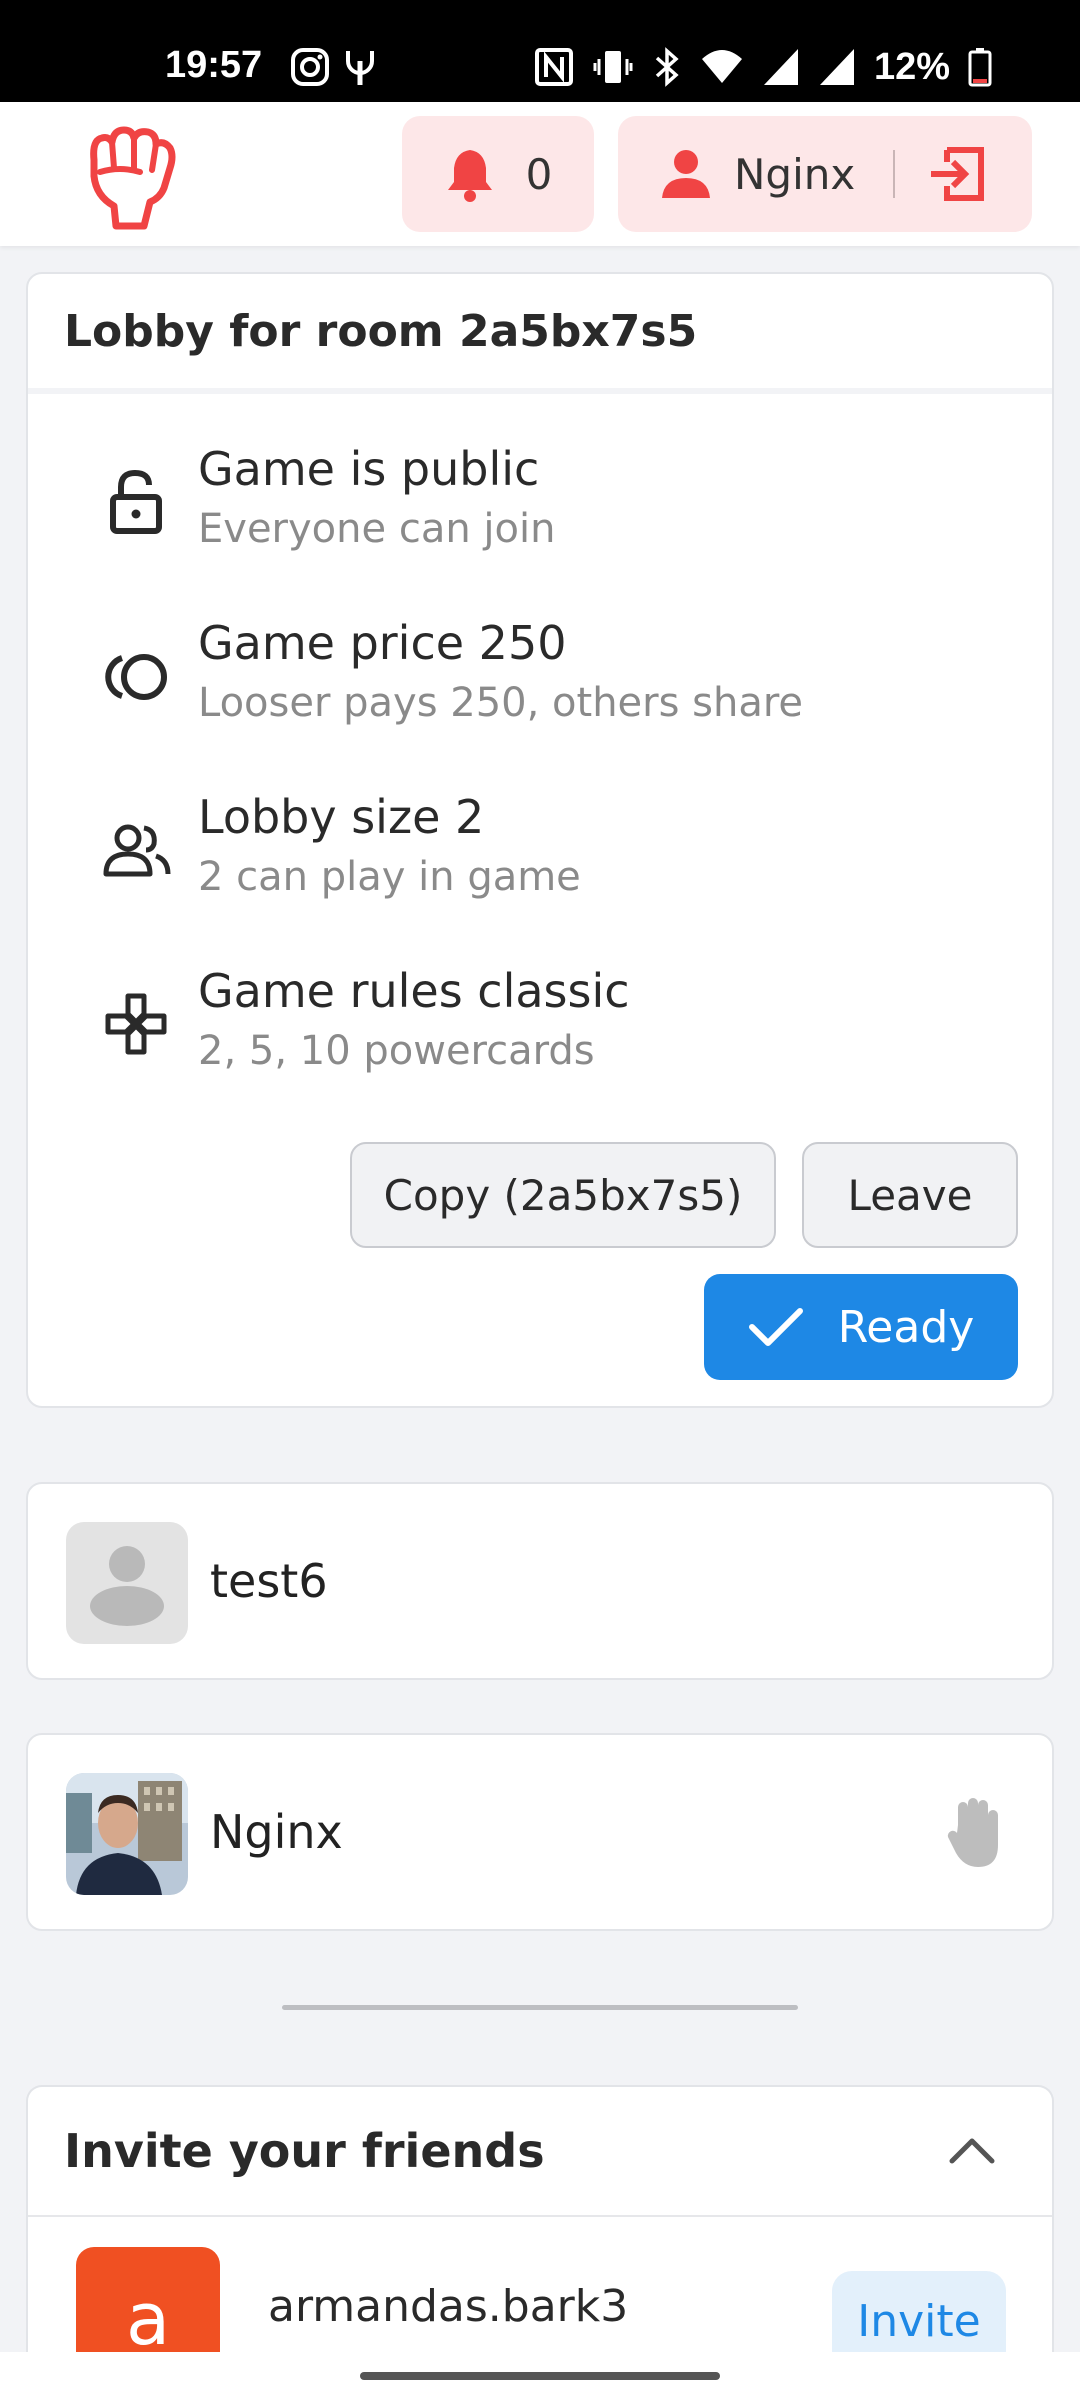 This screenshot has height=2400, width=1080. Describe the element at coordinates (957, 174) in the screenshot. I see `logout-icon` at that location.